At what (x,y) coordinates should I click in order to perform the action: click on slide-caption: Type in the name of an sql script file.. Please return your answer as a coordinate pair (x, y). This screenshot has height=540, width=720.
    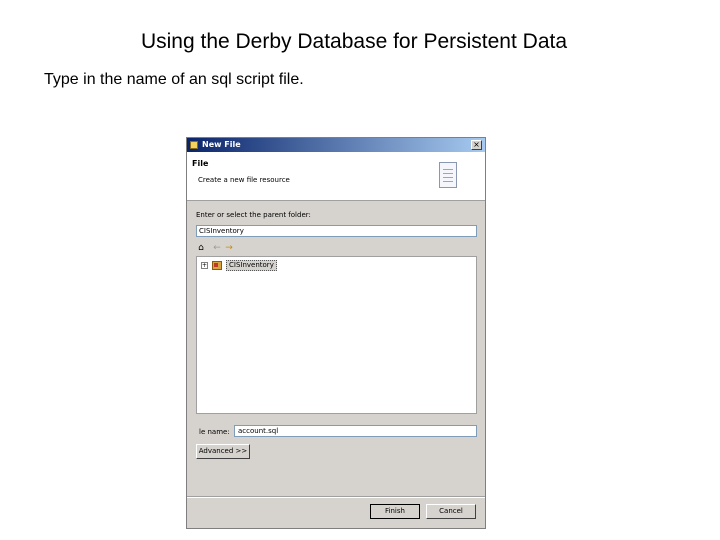
    Looking at the image, I should click on (174, 79).